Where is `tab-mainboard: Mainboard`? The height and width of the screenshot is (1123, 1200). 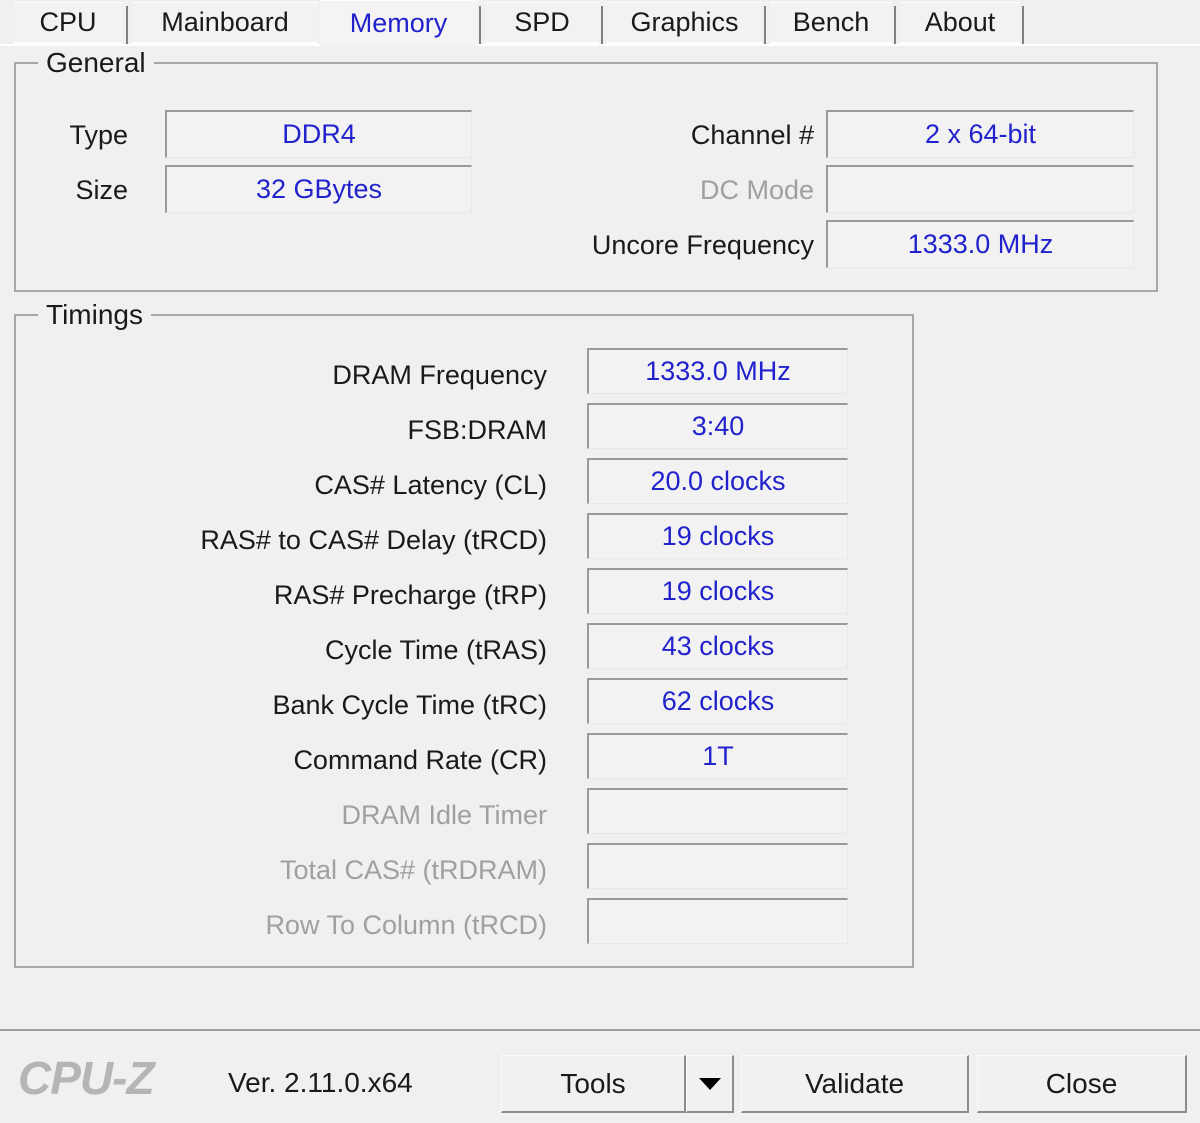 tab-mainboard: Mainboard is located at coordinates (225, 23).